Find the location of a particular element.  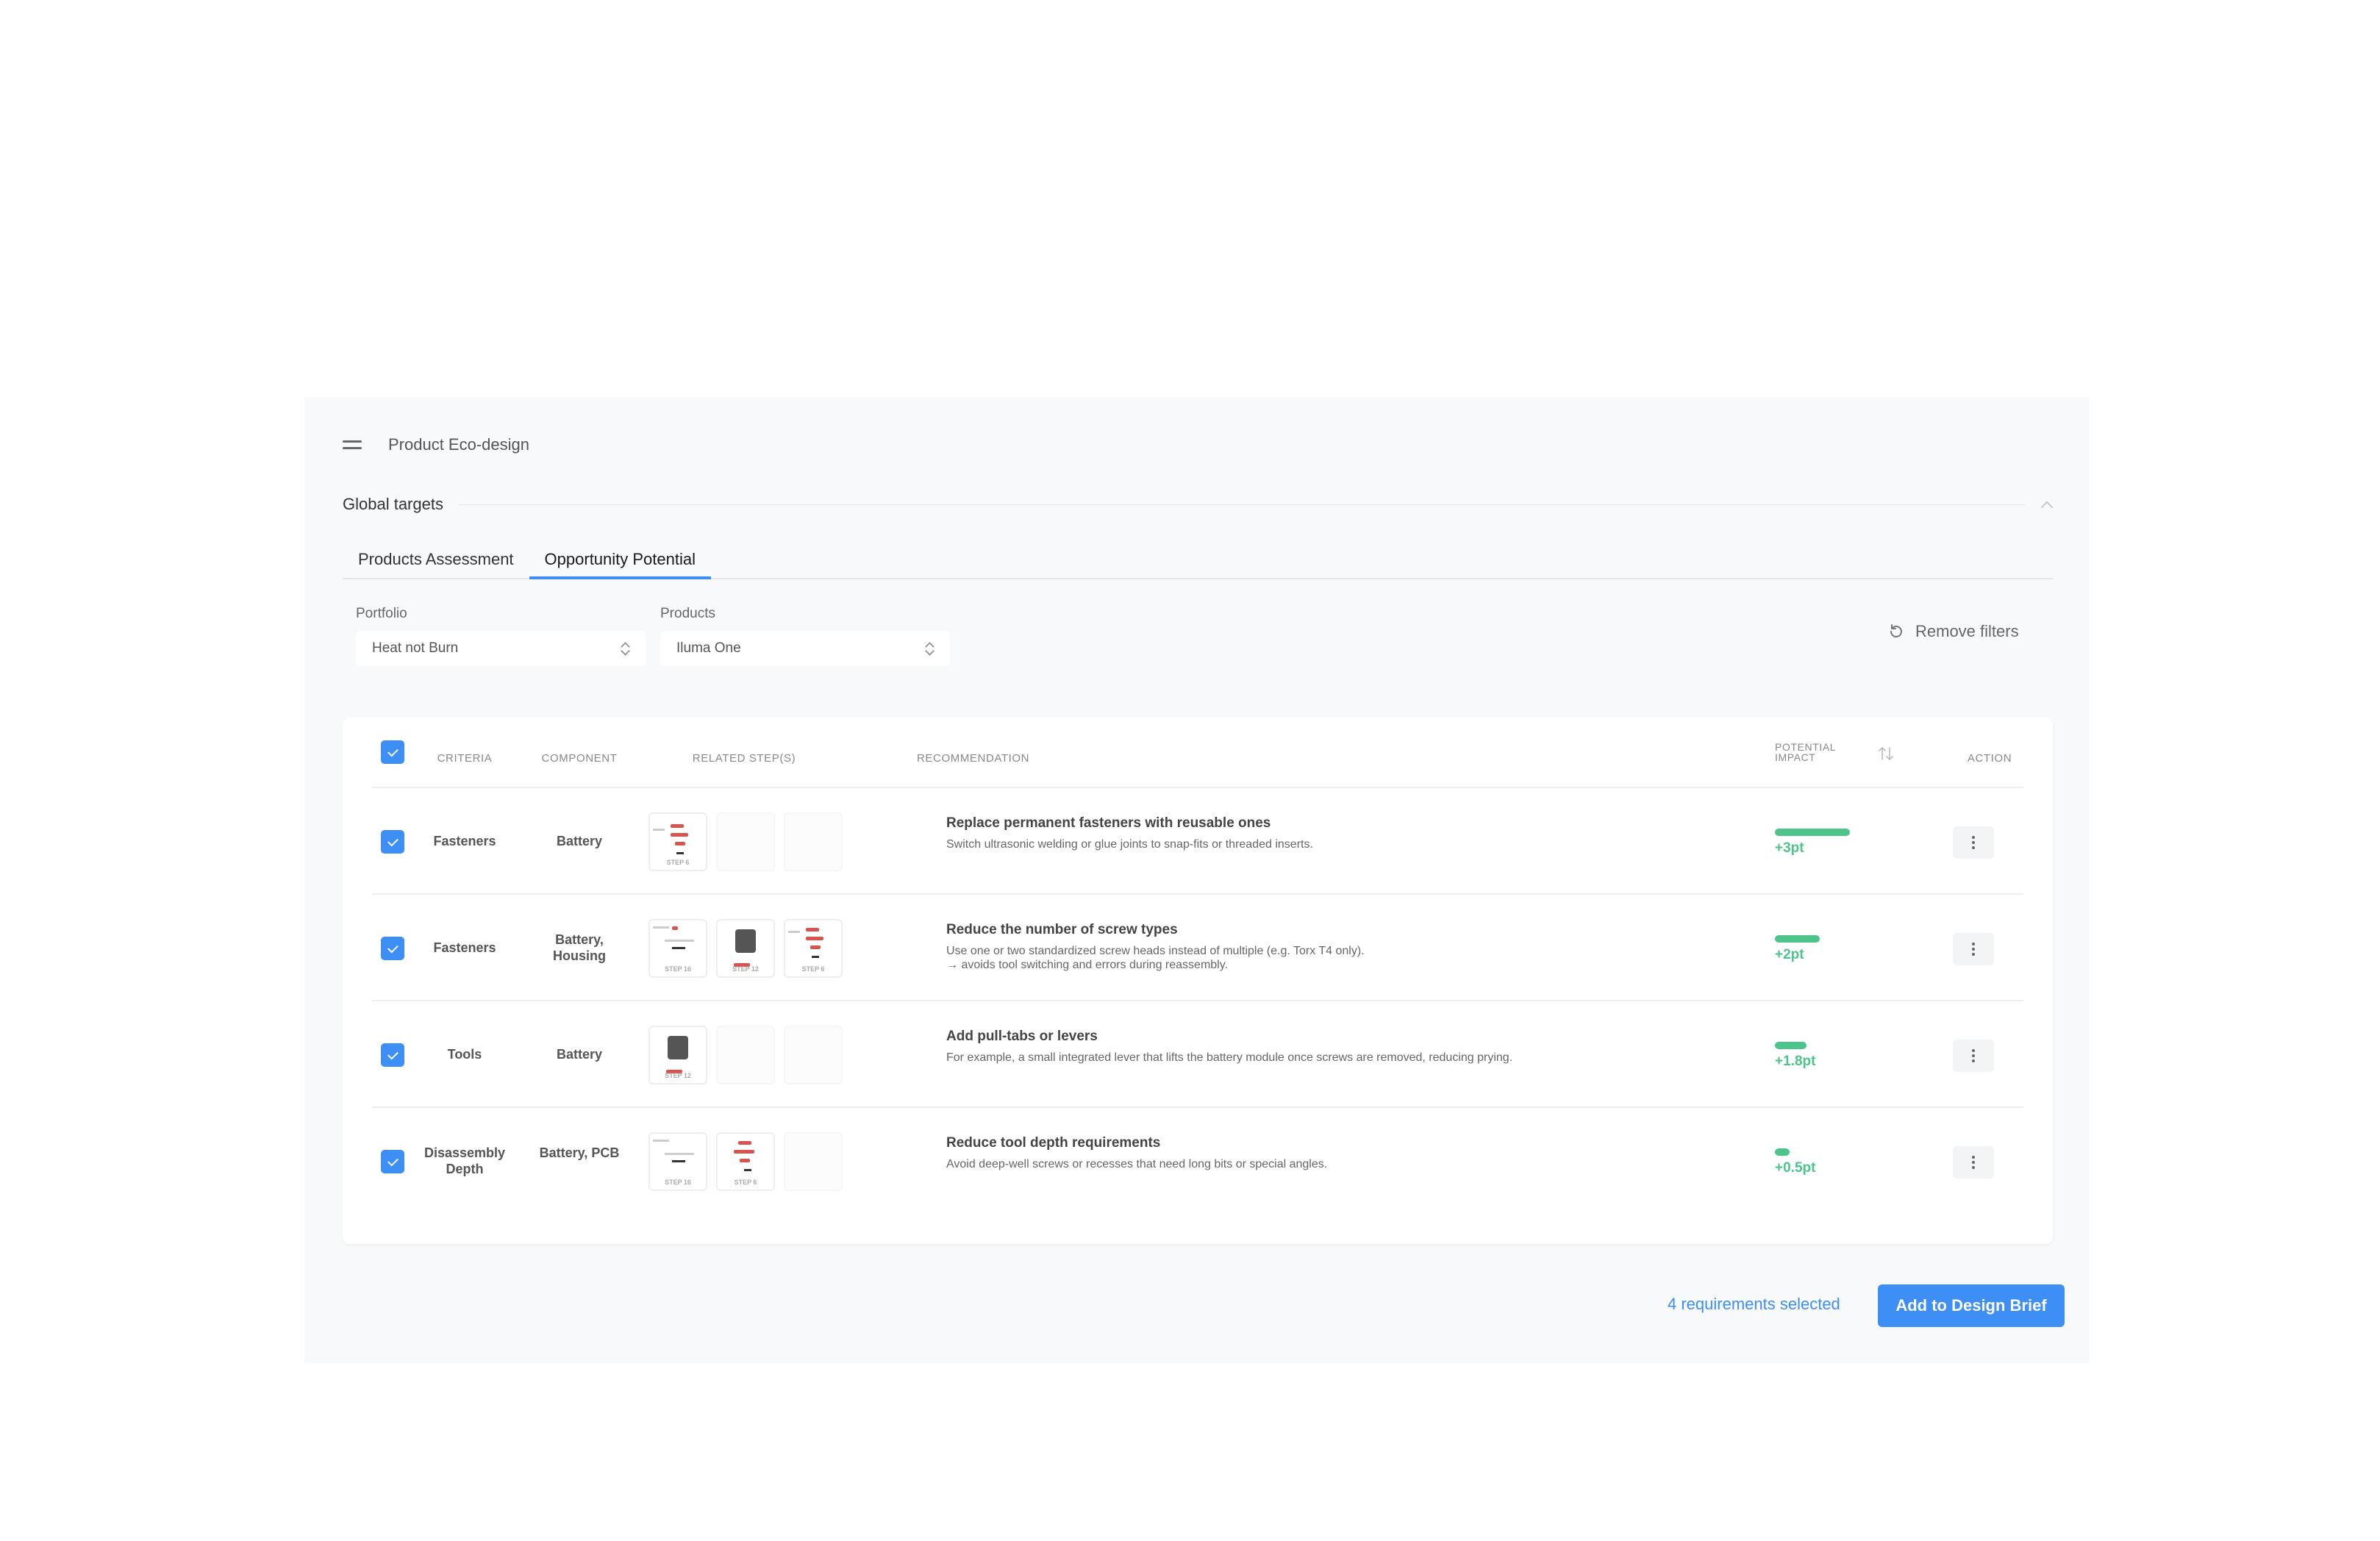

header-recommendation: RECOMMENDATION is located at coordinates (974, 758).